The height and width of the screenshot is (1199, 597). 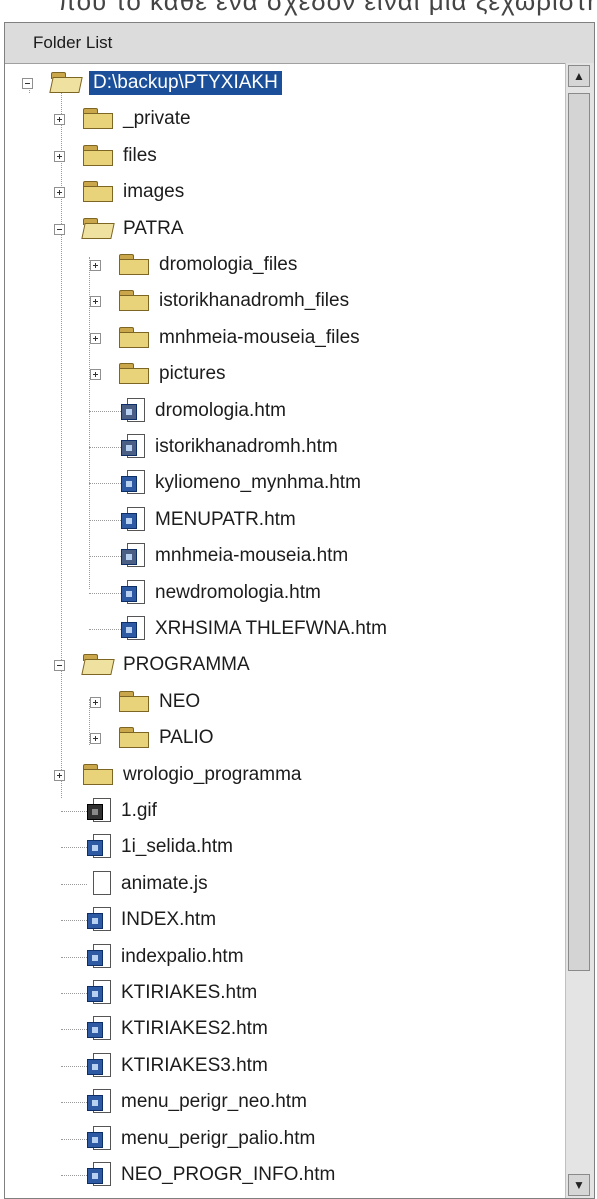 I want to click on script-file-icon, so click(x=100, y=883).